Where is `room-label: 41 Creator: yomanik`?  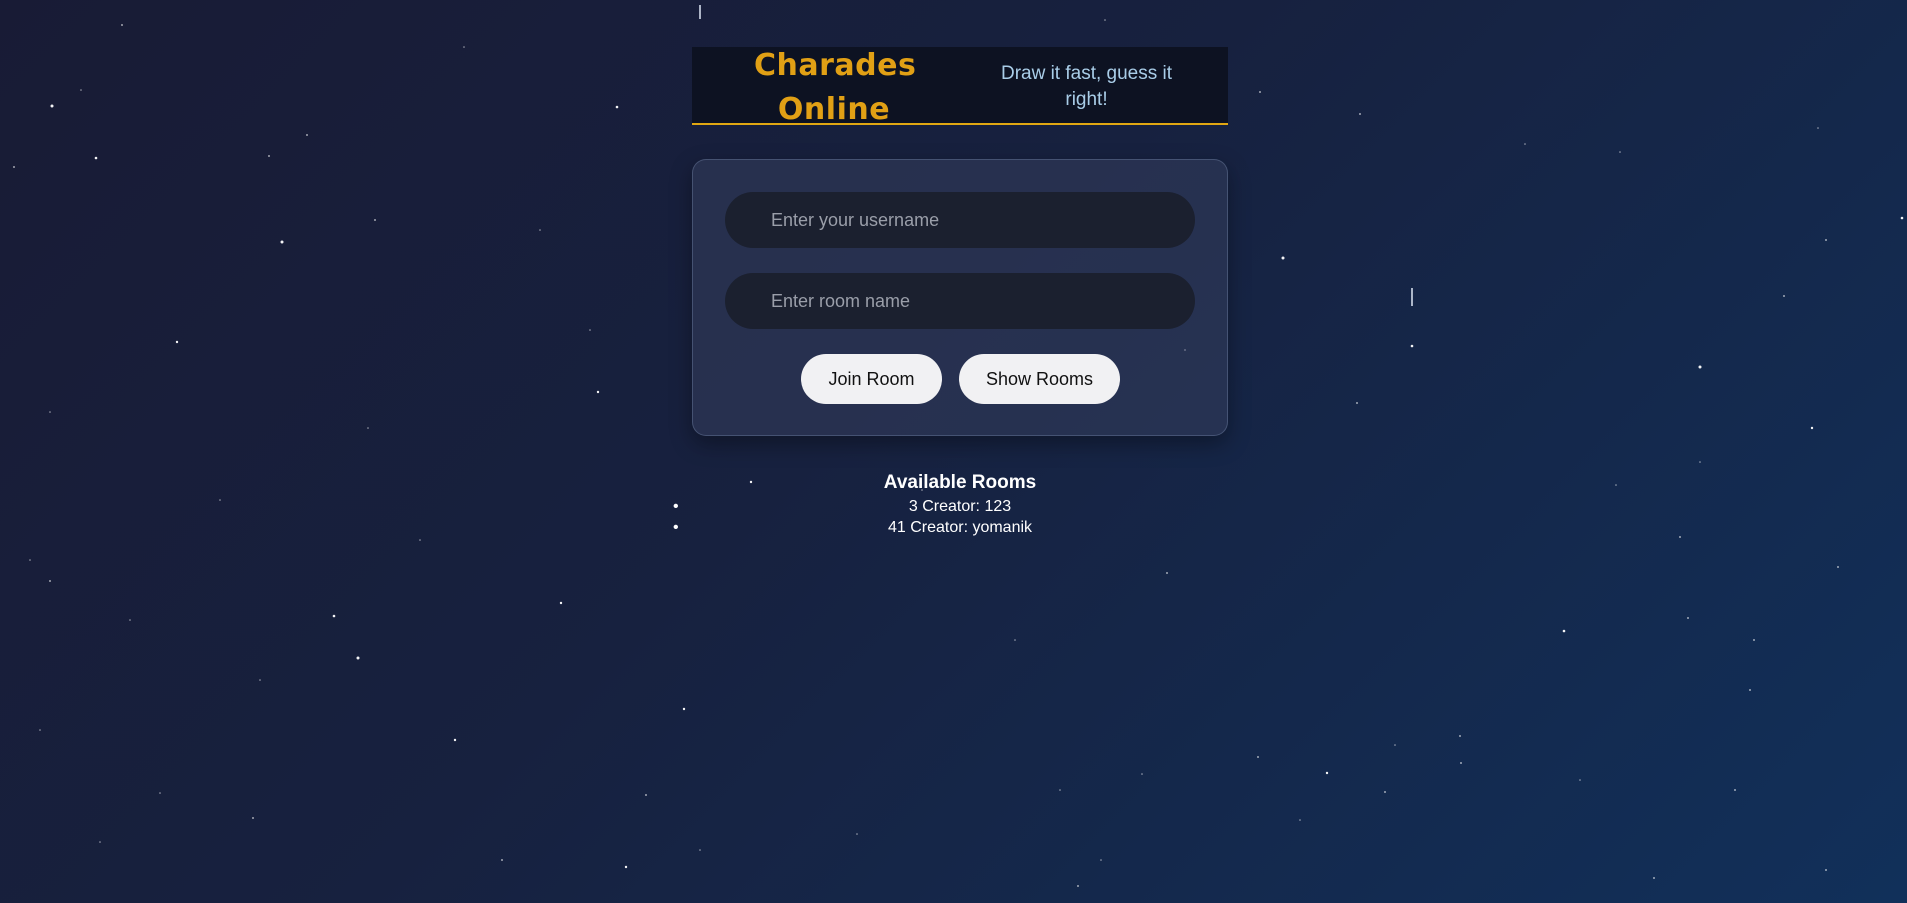
room-label: 41 Creator: yomanik is located at coordinates (960, 527).